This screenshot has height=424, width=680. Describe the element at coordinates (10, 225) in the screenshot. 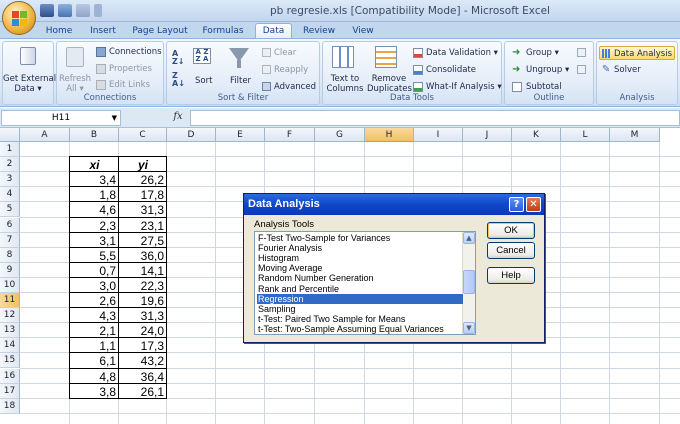

I see `row-header-6: 6` at that location.